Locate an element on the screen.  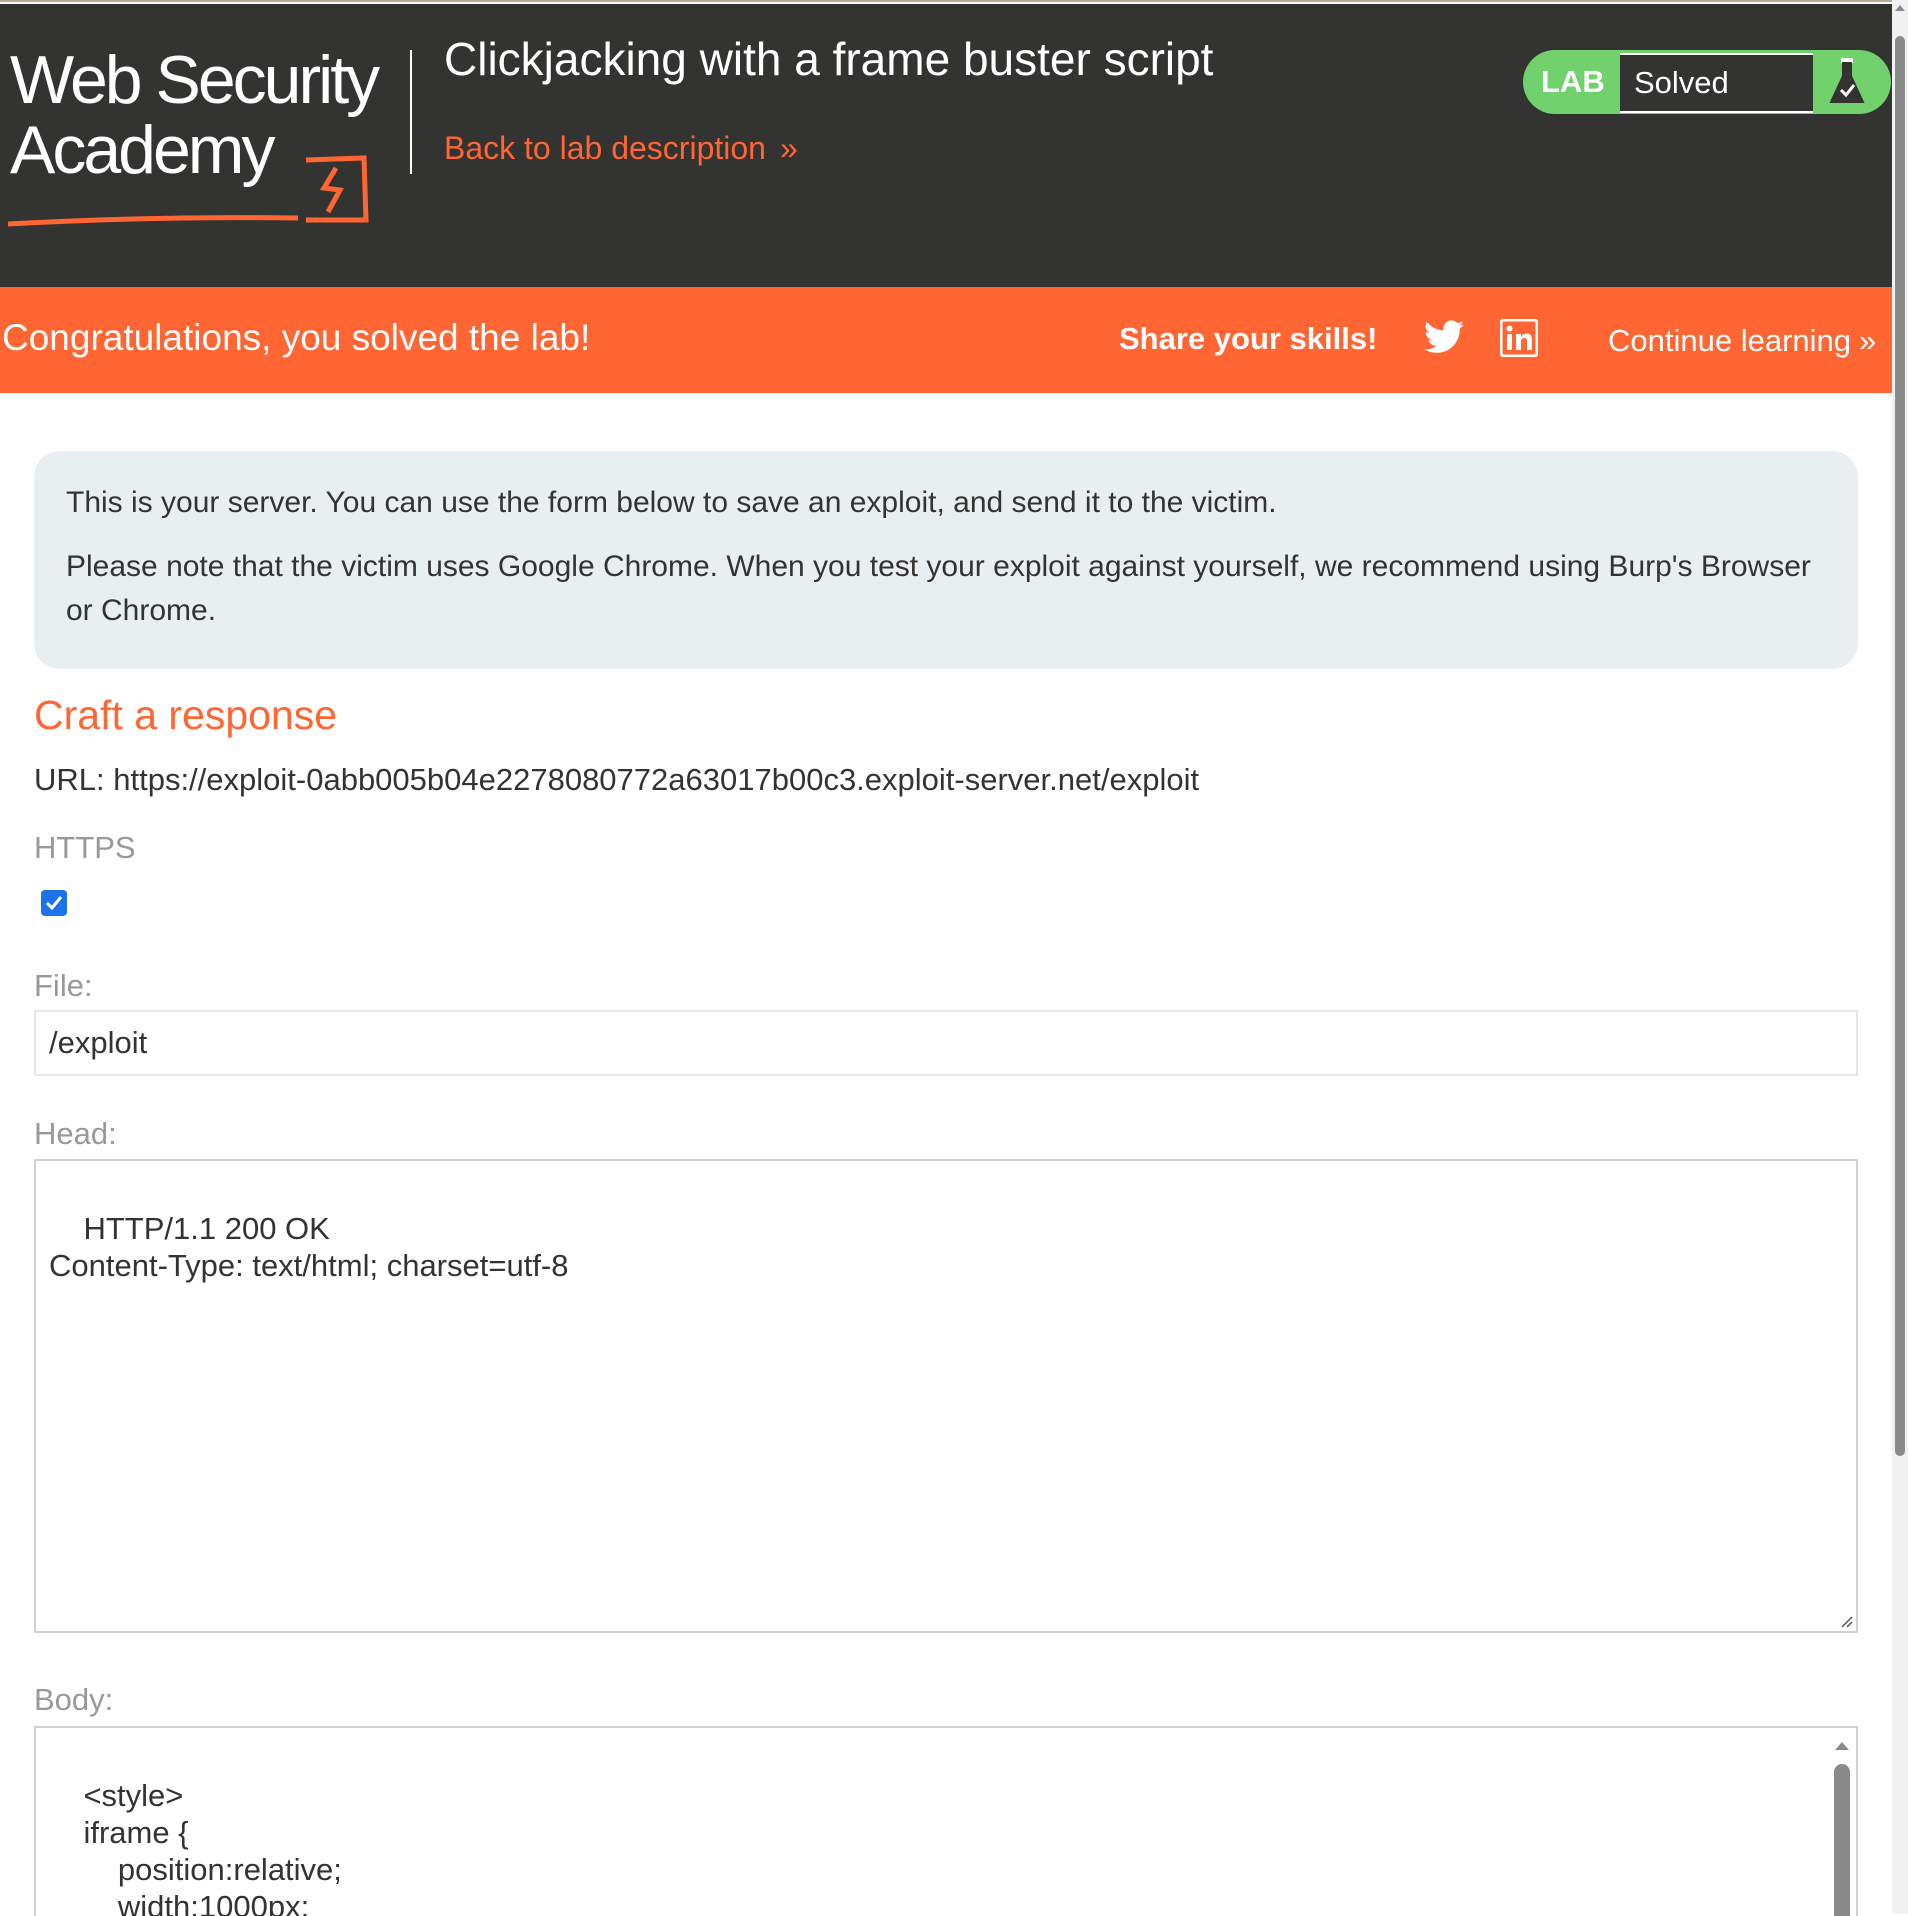
header-divider is located at coordinates (411, 112).